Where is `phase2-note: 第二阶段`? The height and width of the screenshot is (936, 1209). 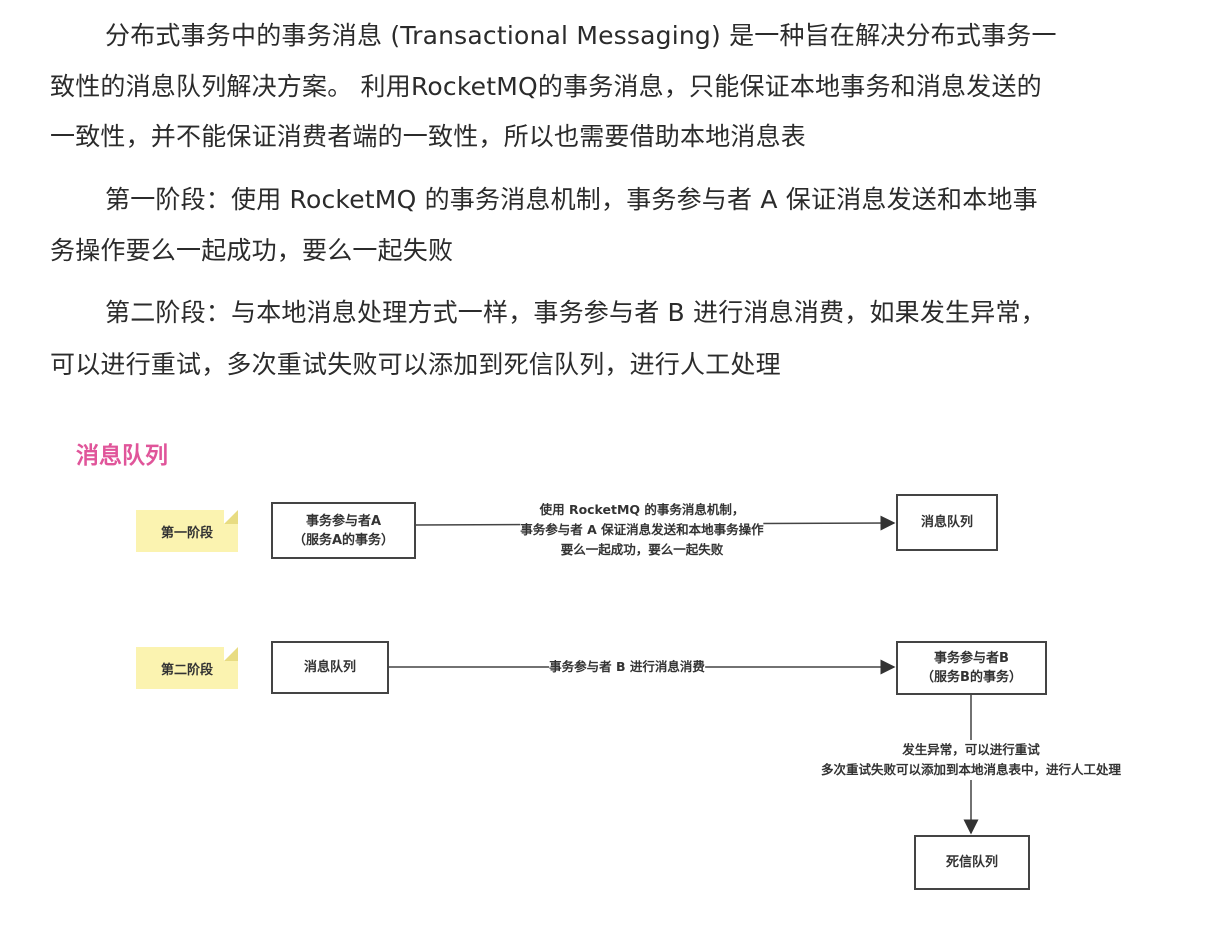
phase2-note: 第二阶段 is located at coordinates (187, 668).